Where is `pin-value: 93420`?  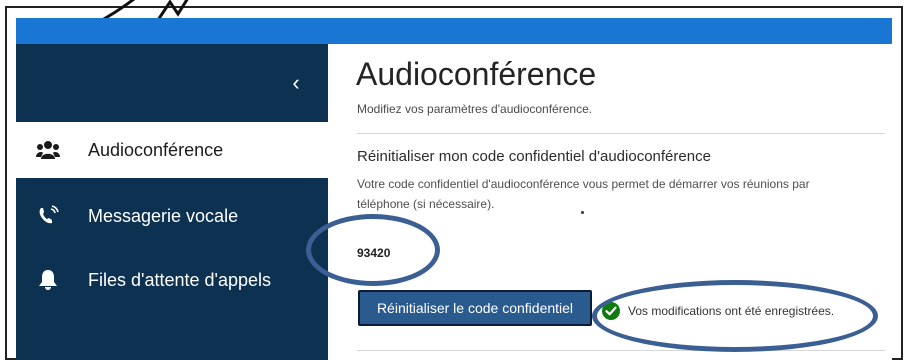
pin-value: 93420 is located at coordinates (374, 253).